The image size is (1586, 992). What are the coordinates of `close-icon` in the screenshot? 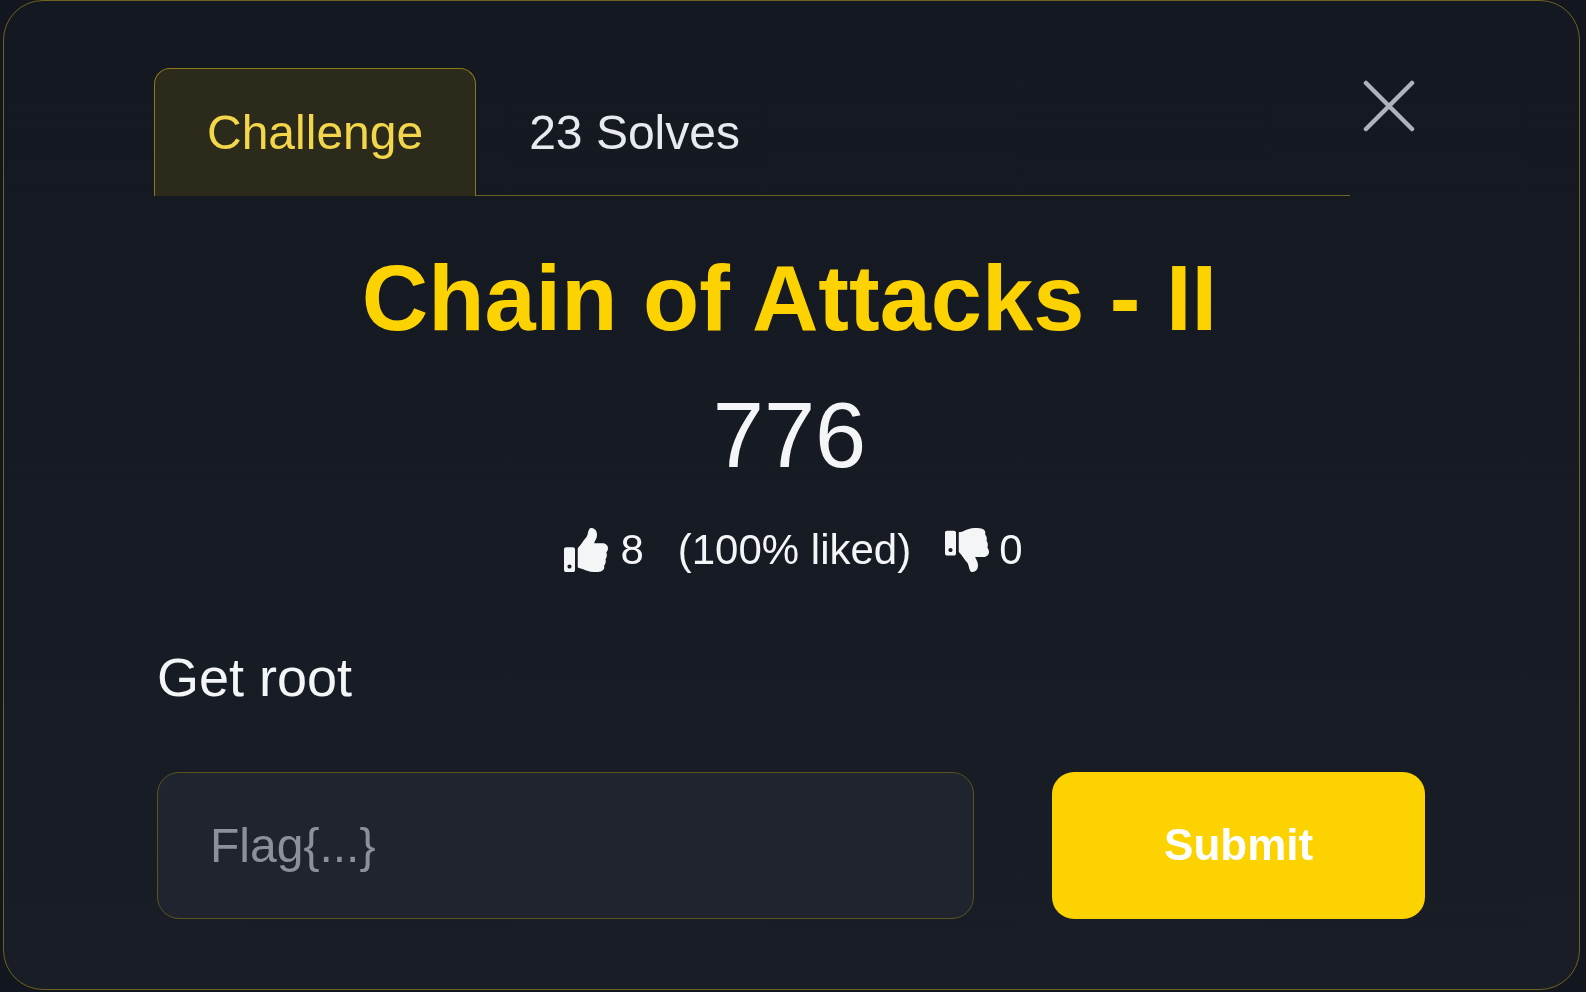 It's located at (1389, 106).